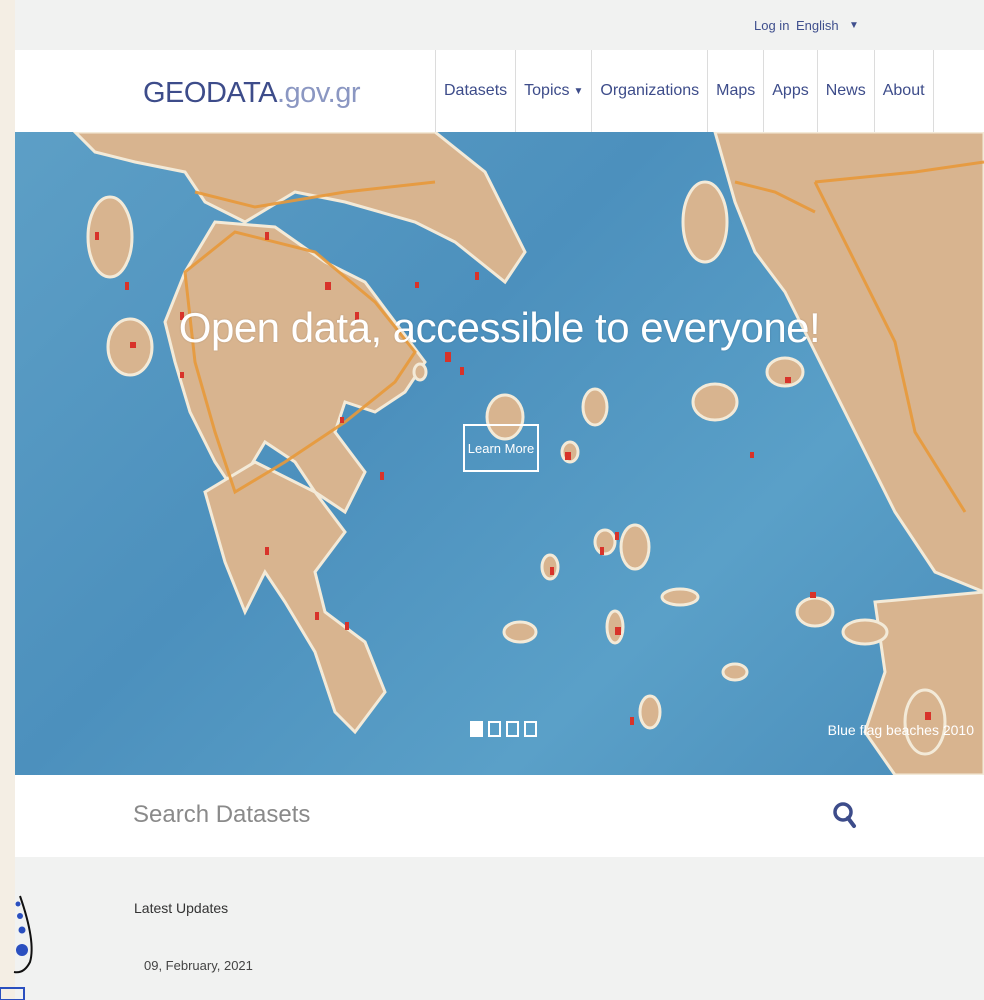 The image size is (984, 1000). What do you see at coordinates (789, 91) in the screenshot?
I see `nav-apps: Apps` at bounding box center [789, 91].